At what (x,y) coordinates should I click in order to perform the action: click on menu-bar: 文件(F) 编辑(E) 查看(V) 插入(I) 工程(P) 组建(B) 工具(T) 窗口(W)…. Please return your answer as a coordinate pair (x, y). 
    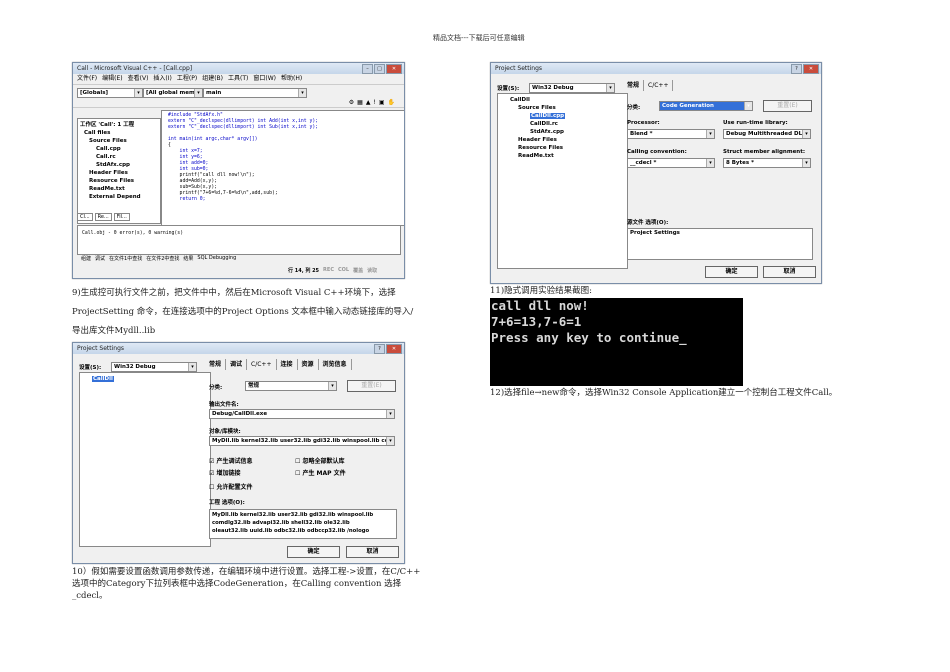
    Looking at the image, I should click on (238, 79).